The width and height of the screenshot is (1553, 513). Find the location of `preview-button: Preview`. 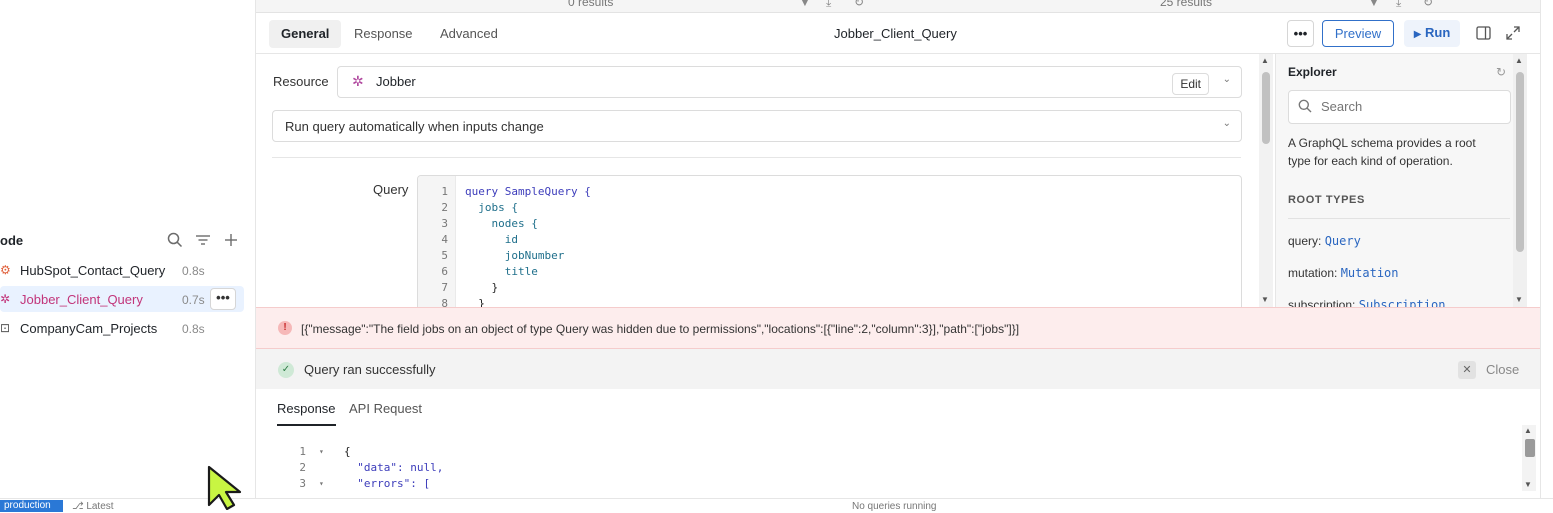

preview-button: Preview is located at coordinates (1358, 33).